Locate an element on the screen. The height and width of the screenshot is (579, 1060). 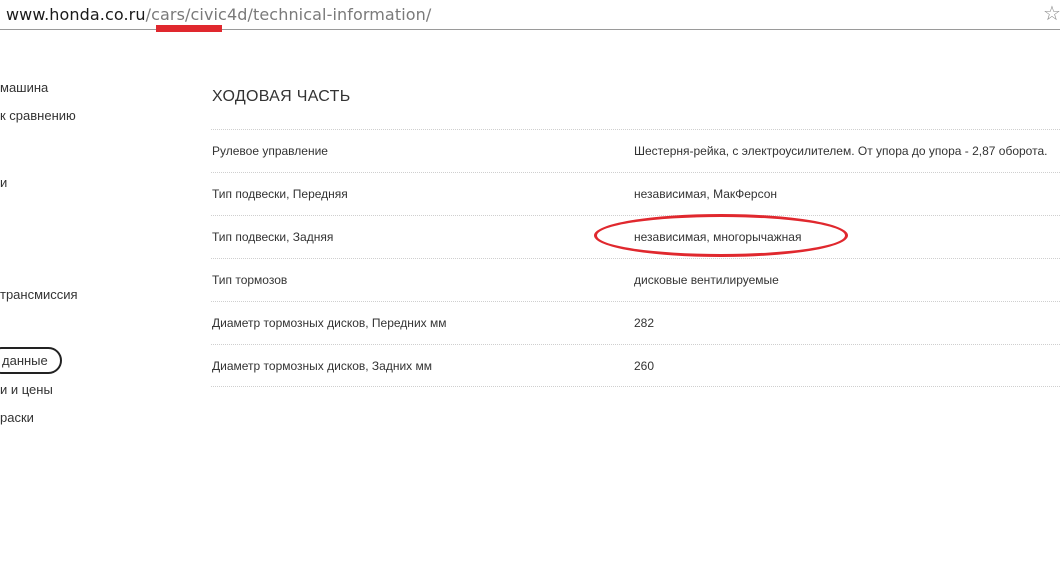
section-title: ХОДОВАЯ ЧАСТЬ is located at coordinates (281, 96).